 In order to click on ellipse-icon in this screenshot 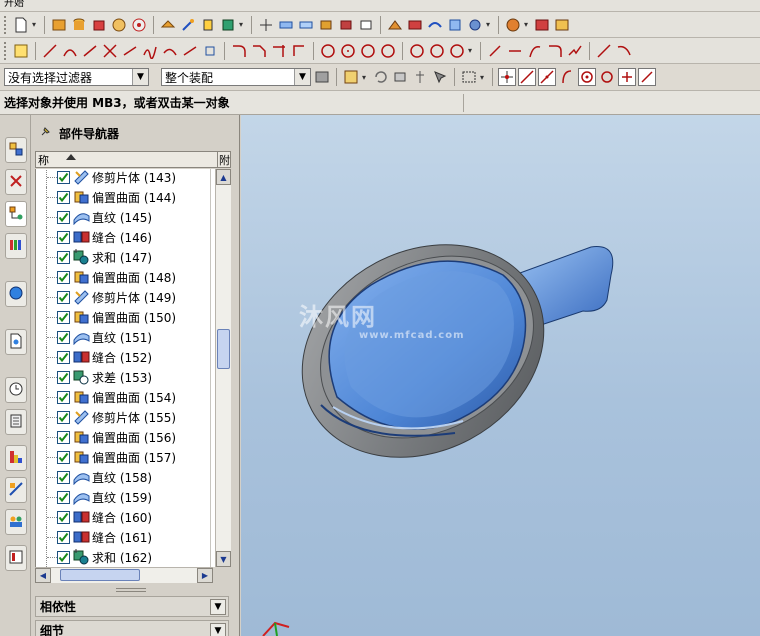, I will do `click(417, 51)`.